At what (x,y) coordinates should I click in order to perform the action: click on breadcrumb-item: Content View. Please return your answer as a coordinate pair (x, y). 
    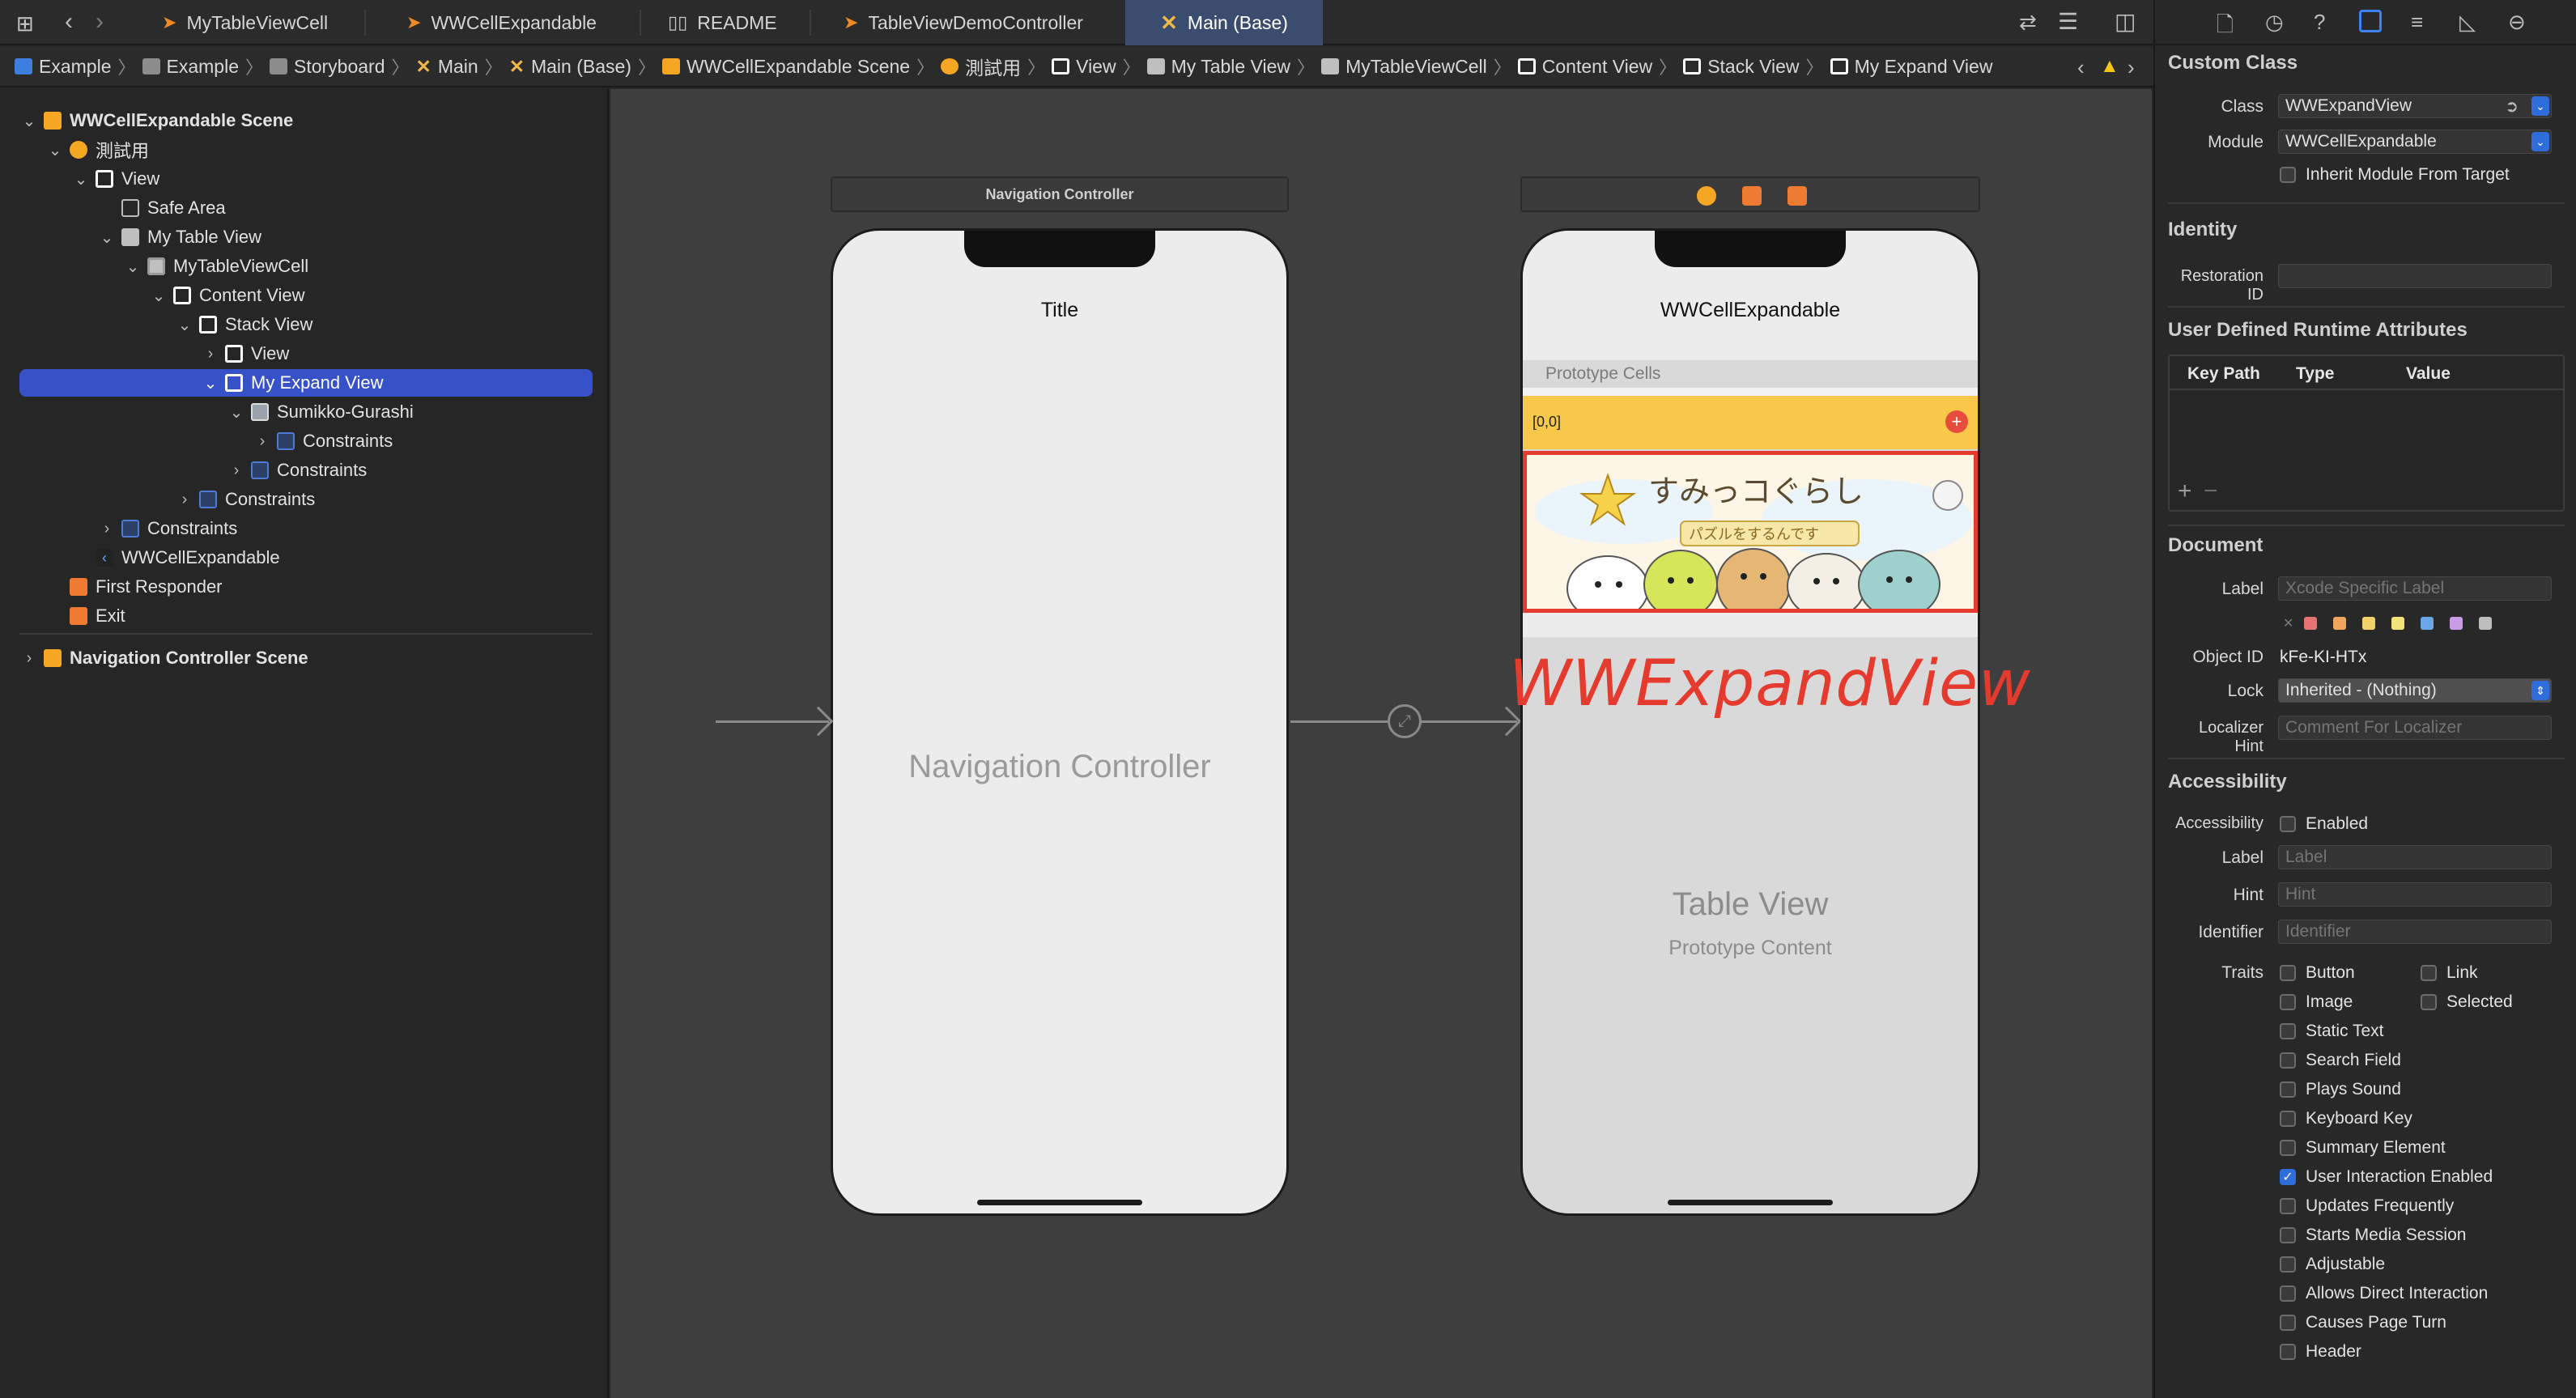
    Looking at the image, I should click on (1585, 67).